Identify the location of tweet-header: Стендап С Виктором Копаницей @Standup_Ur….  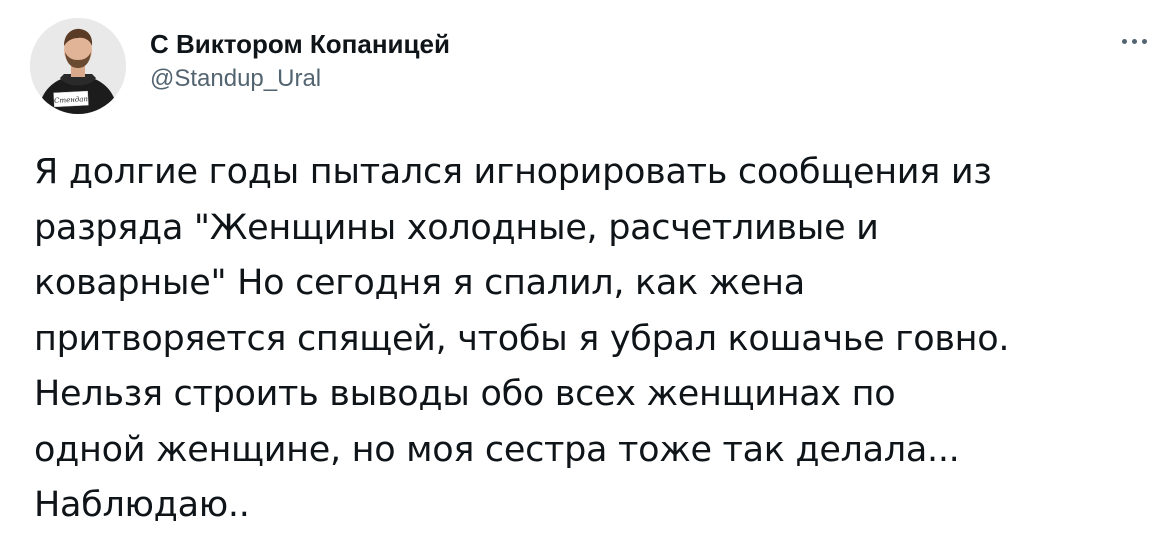
(240, 66).